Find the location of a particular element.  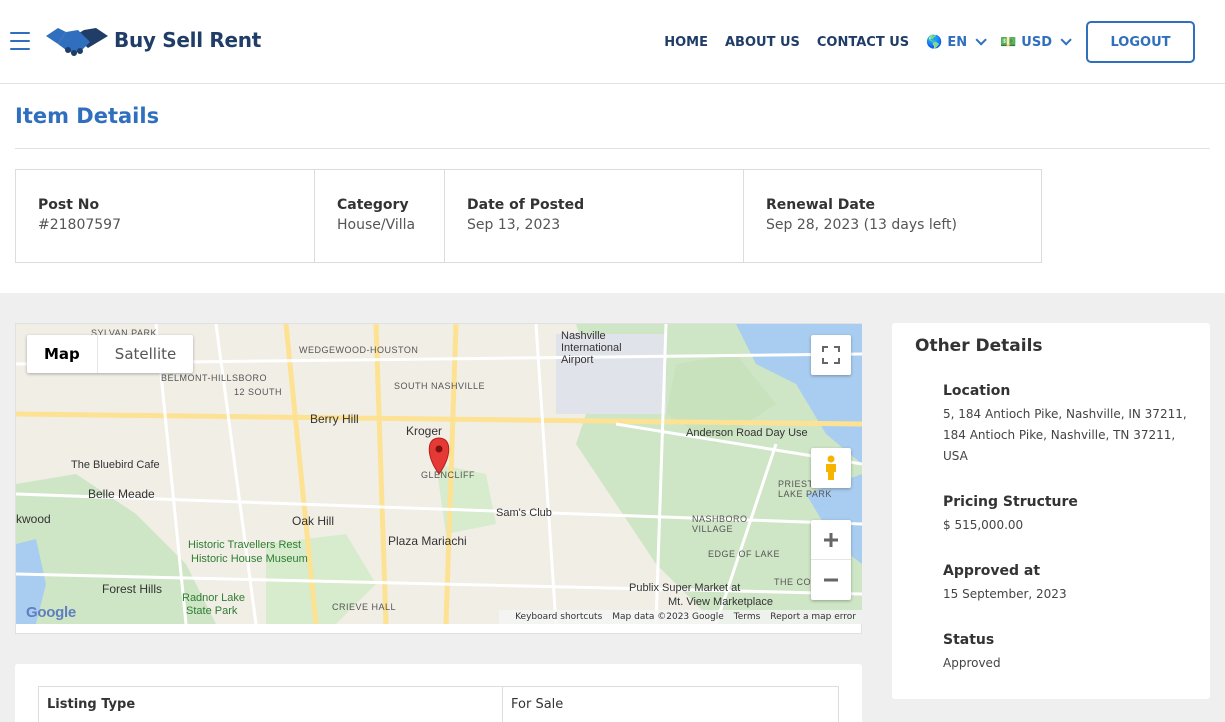

map-place-label: State Park is located at coordinates (212, 611).